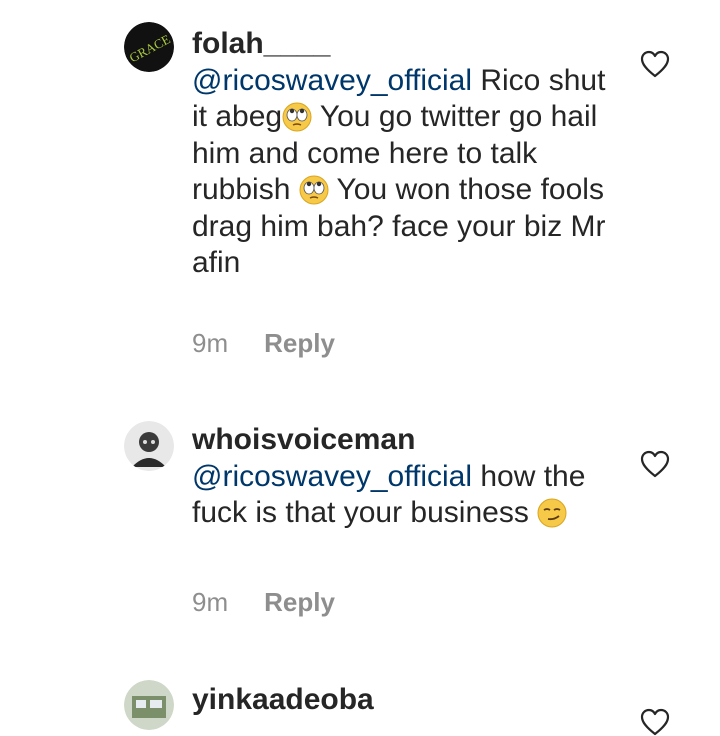 This screenshot has height=736, width=720. What do you see at coordinates (261, 43) in the screenshot?
I see `username: folah____` at bounding box center [261, 43].